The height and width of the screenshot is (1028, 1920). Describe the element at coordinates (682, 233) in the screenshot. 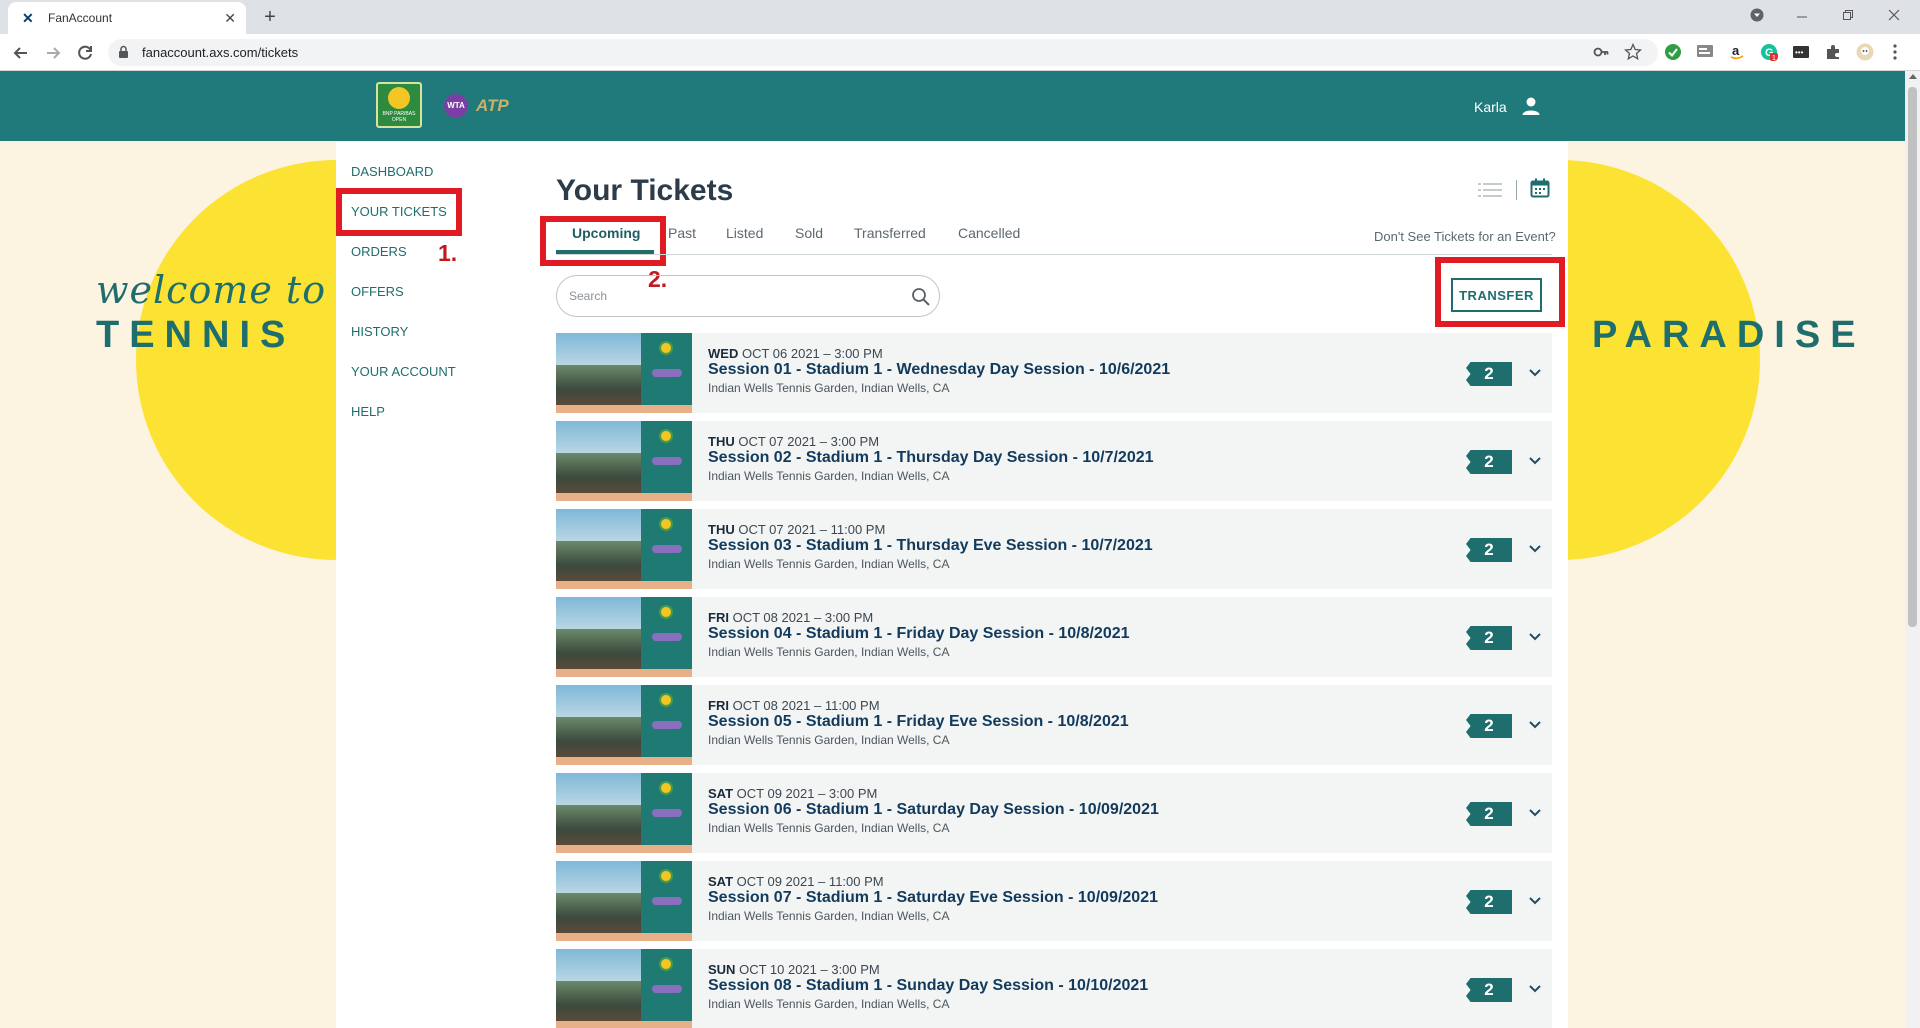

I see `tab-past: Past` at that location.